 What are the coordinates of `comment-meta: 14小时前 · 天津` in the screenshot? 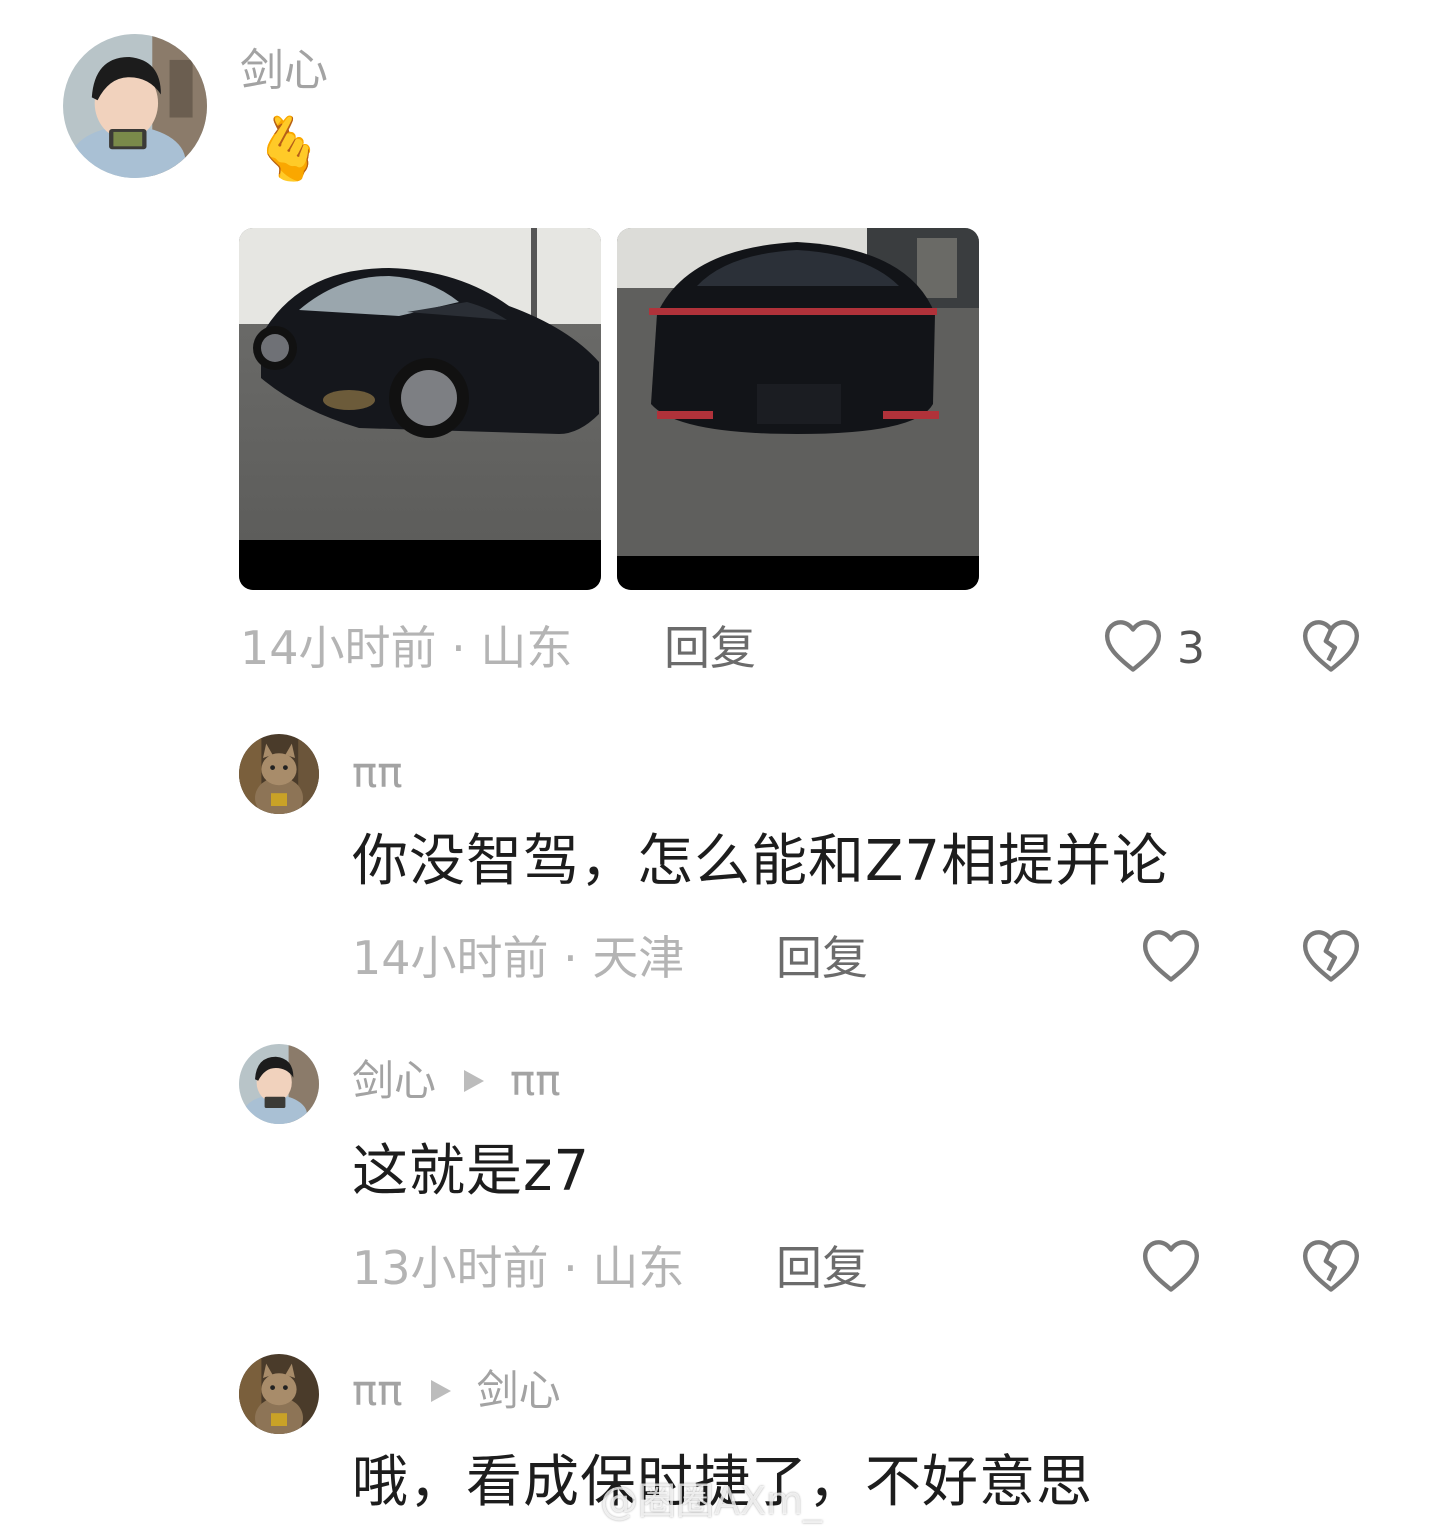 It's located at (518, 958).